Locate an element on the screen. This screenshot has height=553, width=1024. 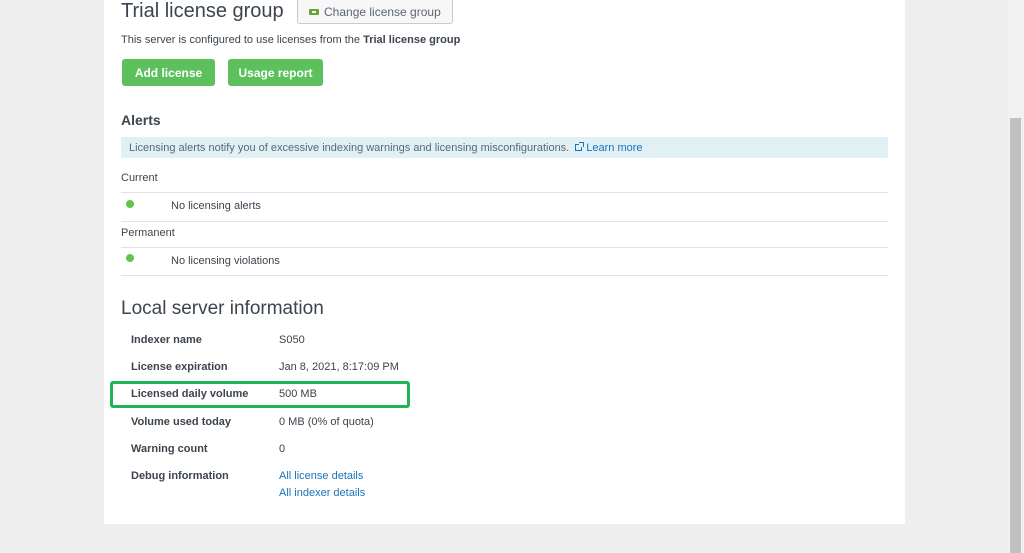
license-expiration-label: License expiration is located at coordinates (179, 367).